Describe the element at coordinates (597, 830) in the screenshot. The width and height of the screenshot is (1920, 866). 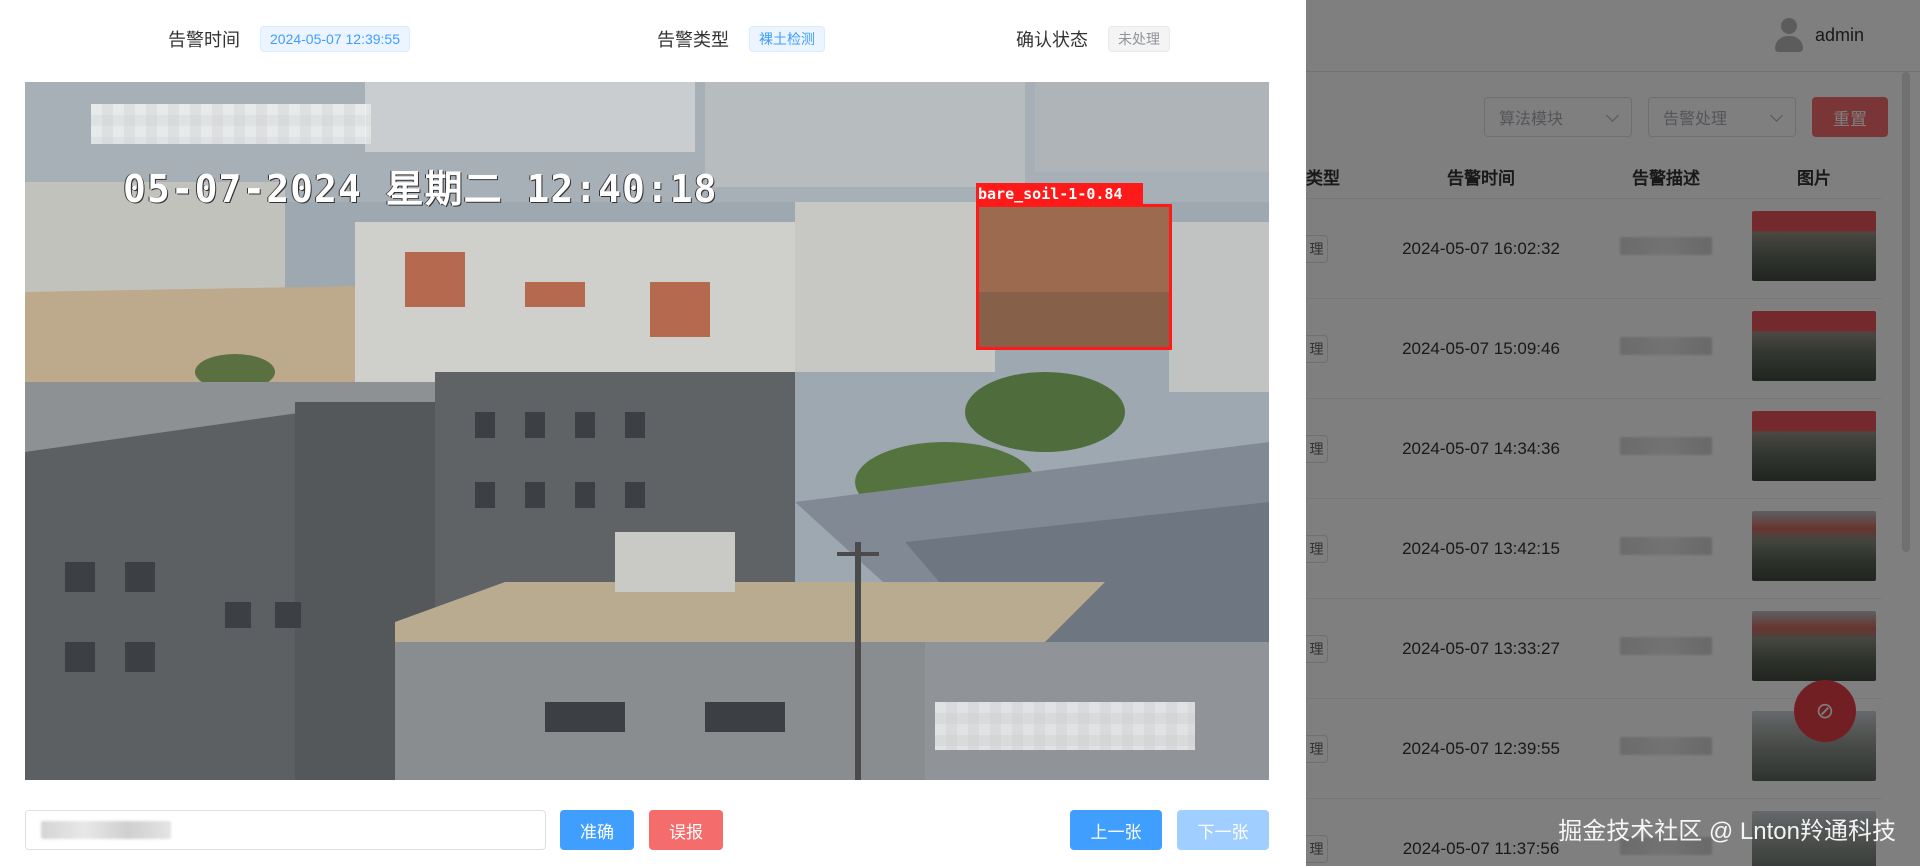
I see `accurate-button: 准确` at that location.